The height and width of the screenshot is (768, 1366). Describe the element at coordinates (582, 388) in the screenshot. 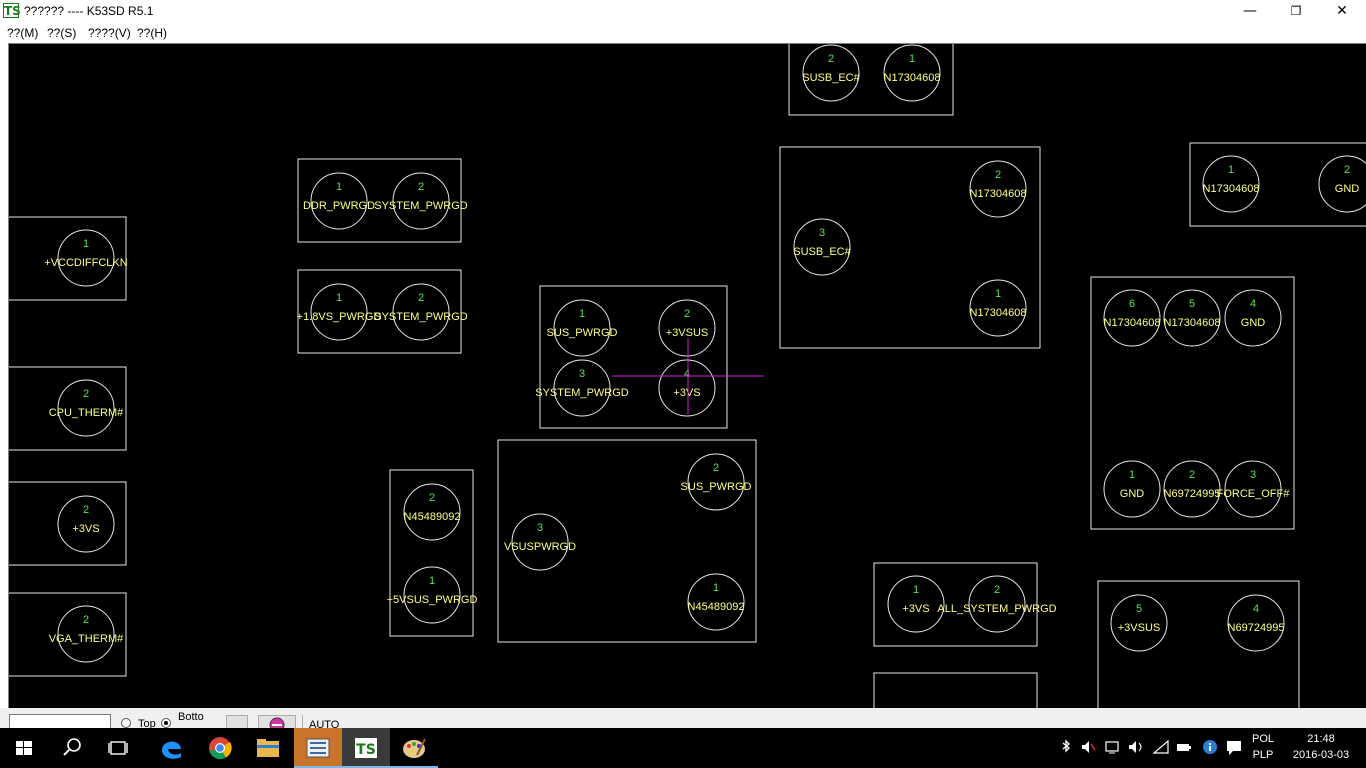

I see `pin: 3 SYSTEM_PWRGD` at that location.